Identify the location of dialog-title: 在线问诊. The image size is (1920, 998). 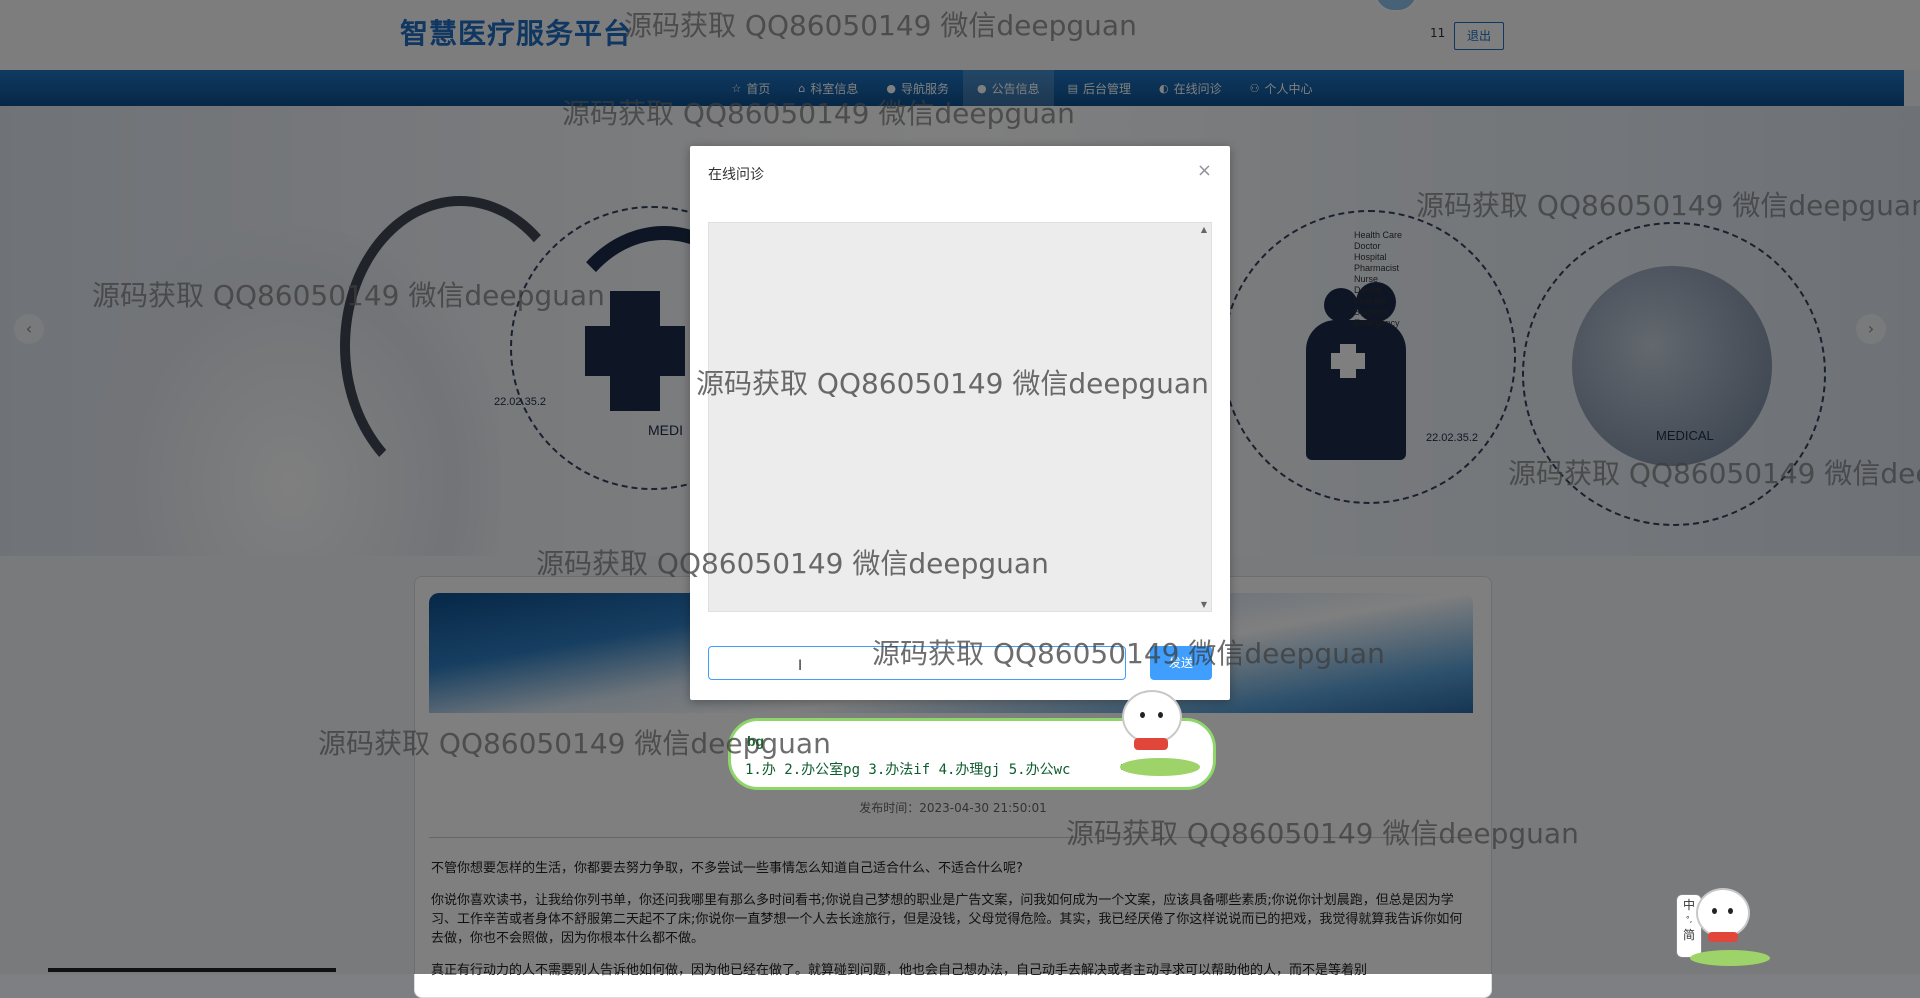
(736, 175).